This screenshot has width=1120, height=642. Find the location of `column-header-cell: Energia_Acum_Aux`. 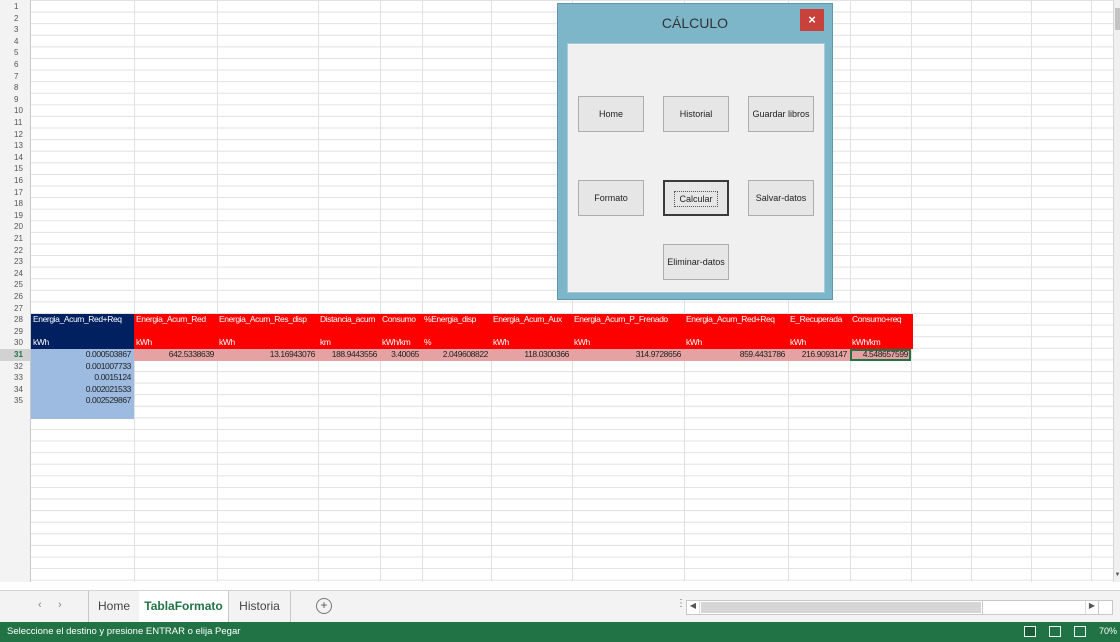

column-header-cell: Energia_Acum_Aux is located at coordinates (532, 320).